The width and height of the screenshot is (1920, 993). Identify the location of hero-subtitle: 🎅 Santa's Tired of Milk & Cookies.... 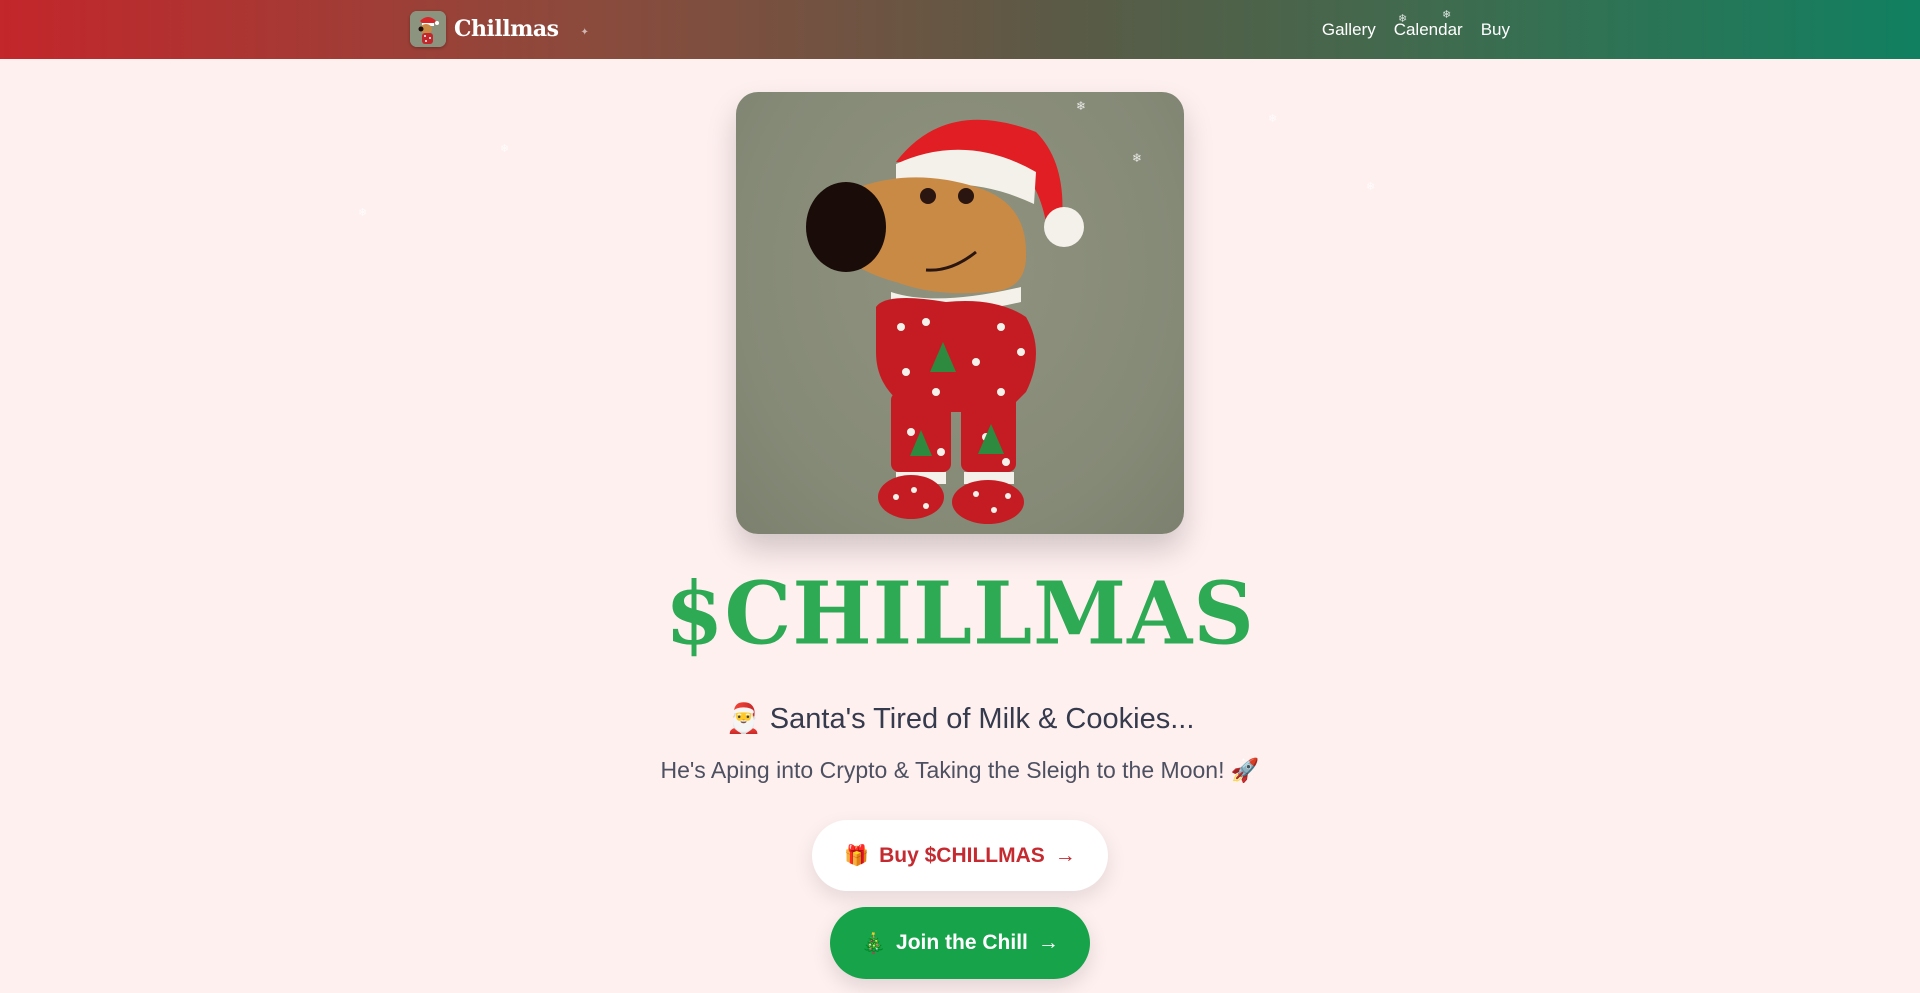
(960, 719).